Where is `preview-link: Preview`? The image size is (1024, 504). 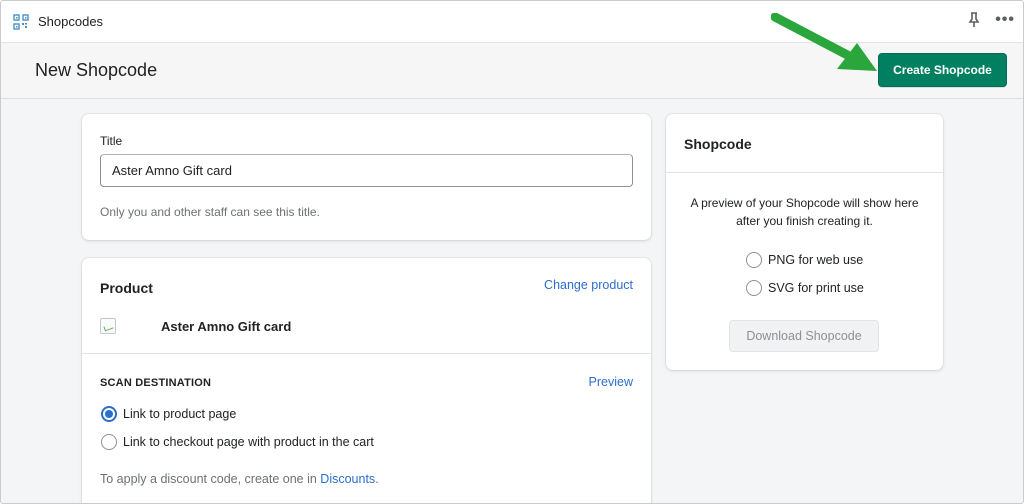 preview-link: Preview is located at coordinates (611, 382).